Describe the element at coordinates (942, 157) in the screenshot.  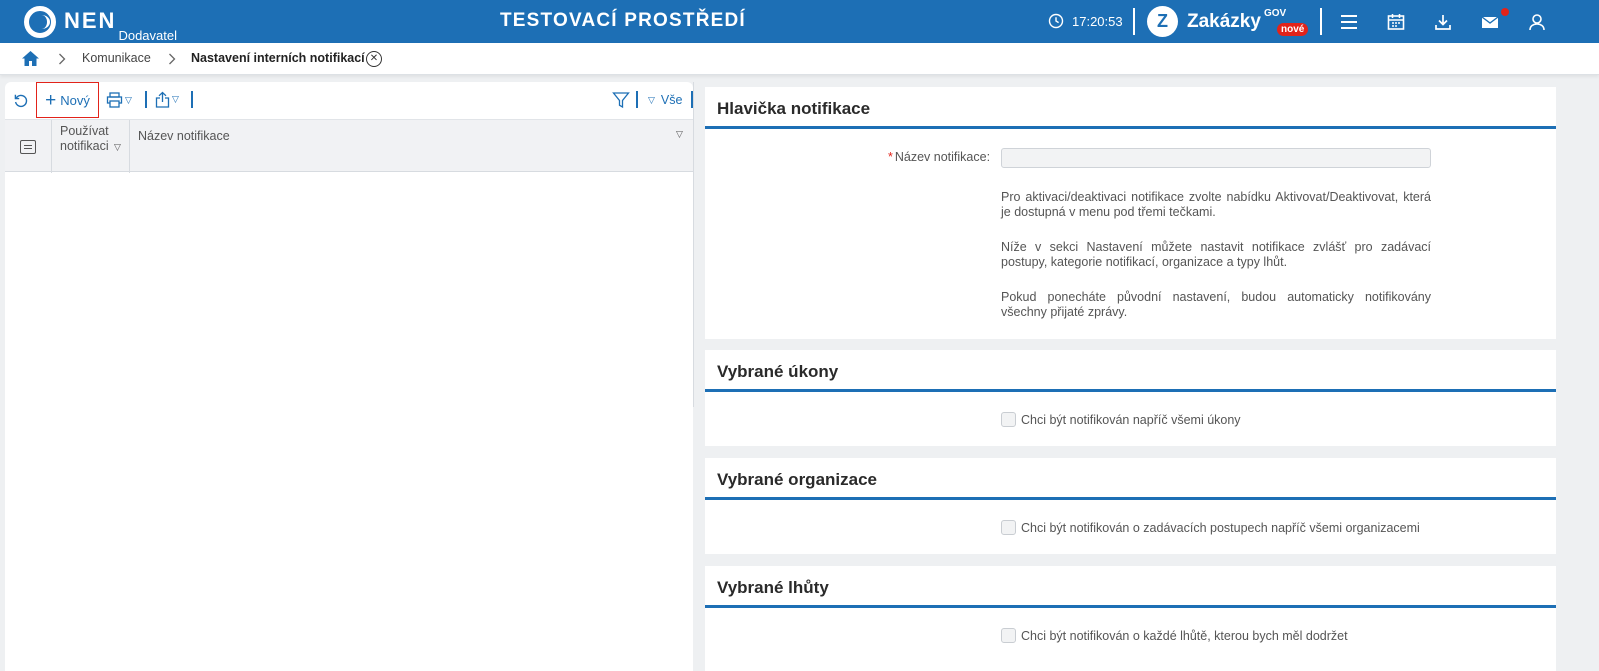
I see `notification-name-label-text: Název notifikace:` at that location.